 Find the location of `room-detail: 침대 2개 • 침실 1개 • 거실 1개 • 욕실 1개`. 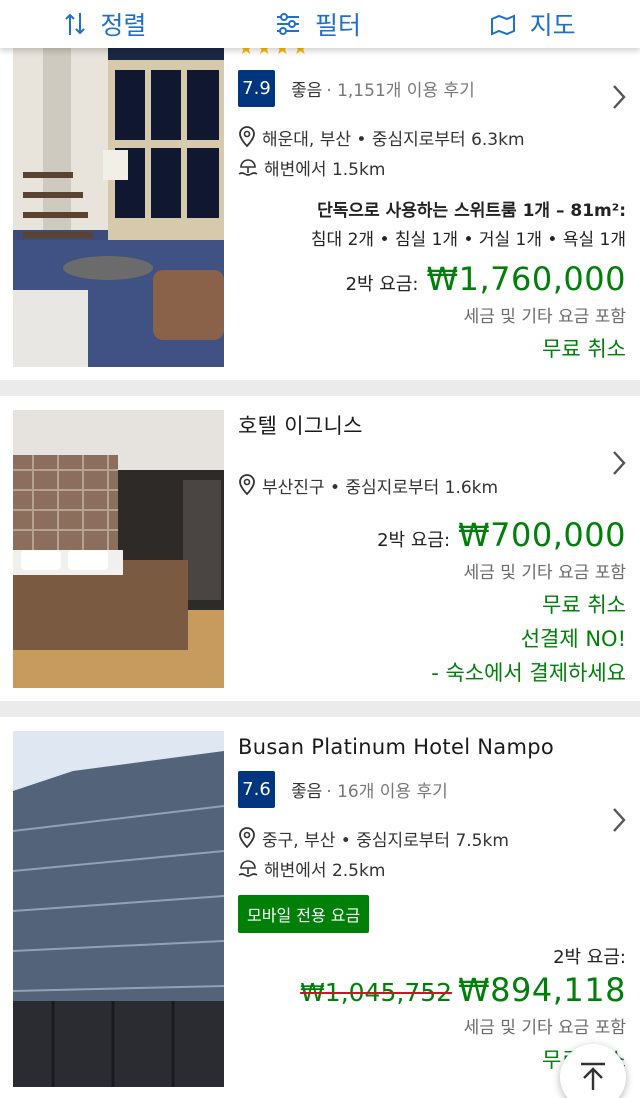

room-detail: 침대 2개 • 침실 1개 • 거실 1개 • 욕실 1개 is located at coordinates (468, 240).